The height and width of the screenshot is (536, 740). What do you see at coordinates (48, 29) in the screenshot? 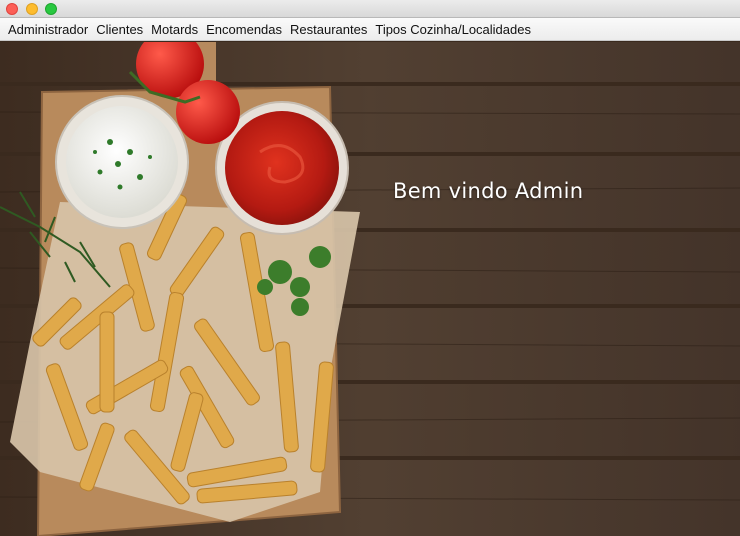
I see `menu-administrador: Administrador` at bounding box center [48, 29].